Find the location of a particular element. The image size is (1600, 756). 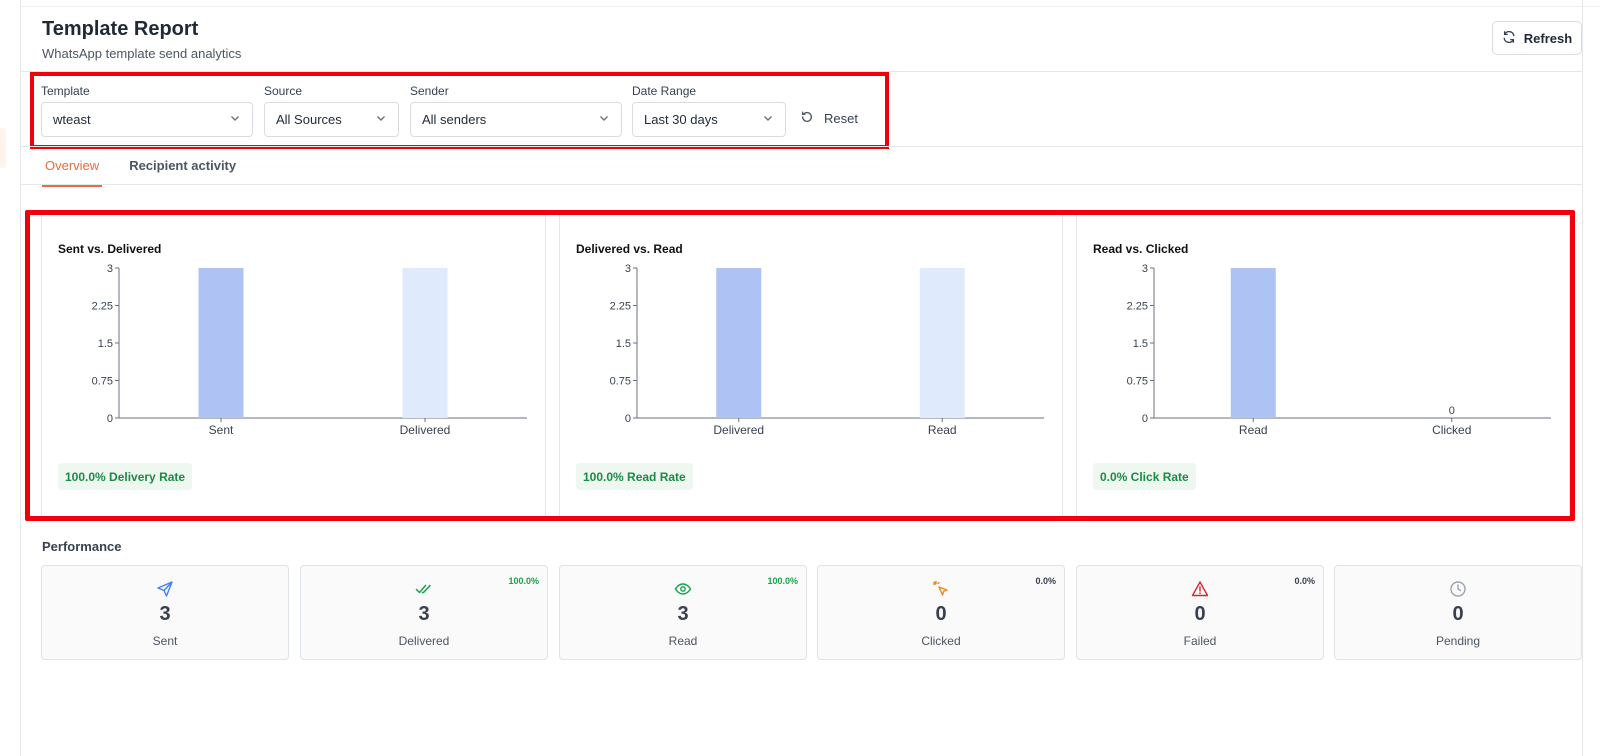

send-icon is located at coordinates (165, 589).